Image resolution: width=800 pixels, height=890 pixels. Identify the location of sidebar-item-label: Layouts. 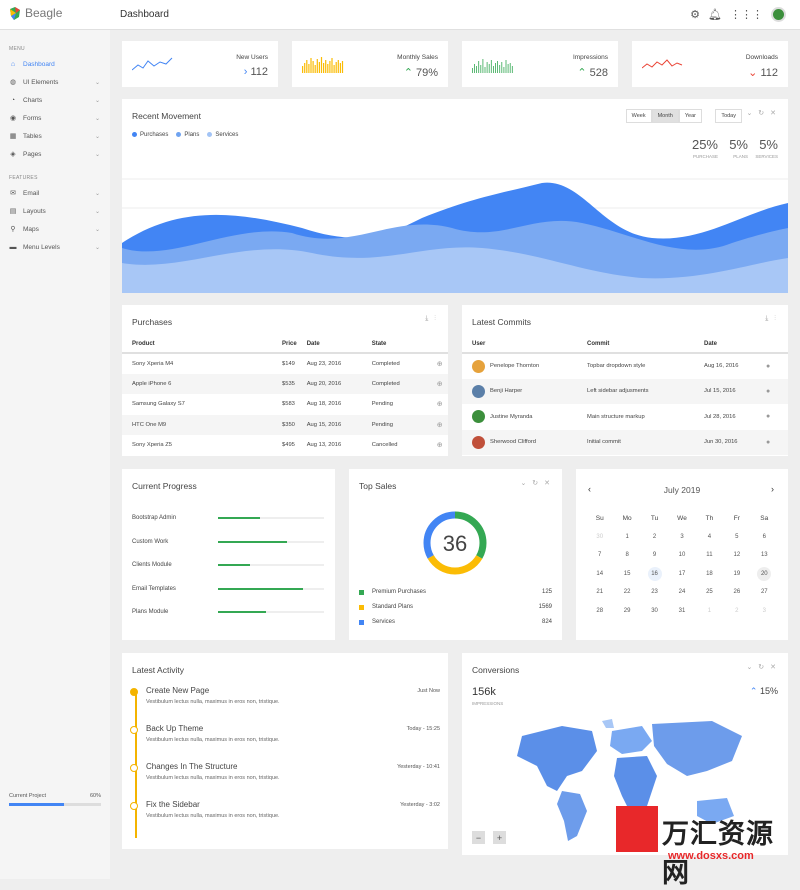
(34, 211).